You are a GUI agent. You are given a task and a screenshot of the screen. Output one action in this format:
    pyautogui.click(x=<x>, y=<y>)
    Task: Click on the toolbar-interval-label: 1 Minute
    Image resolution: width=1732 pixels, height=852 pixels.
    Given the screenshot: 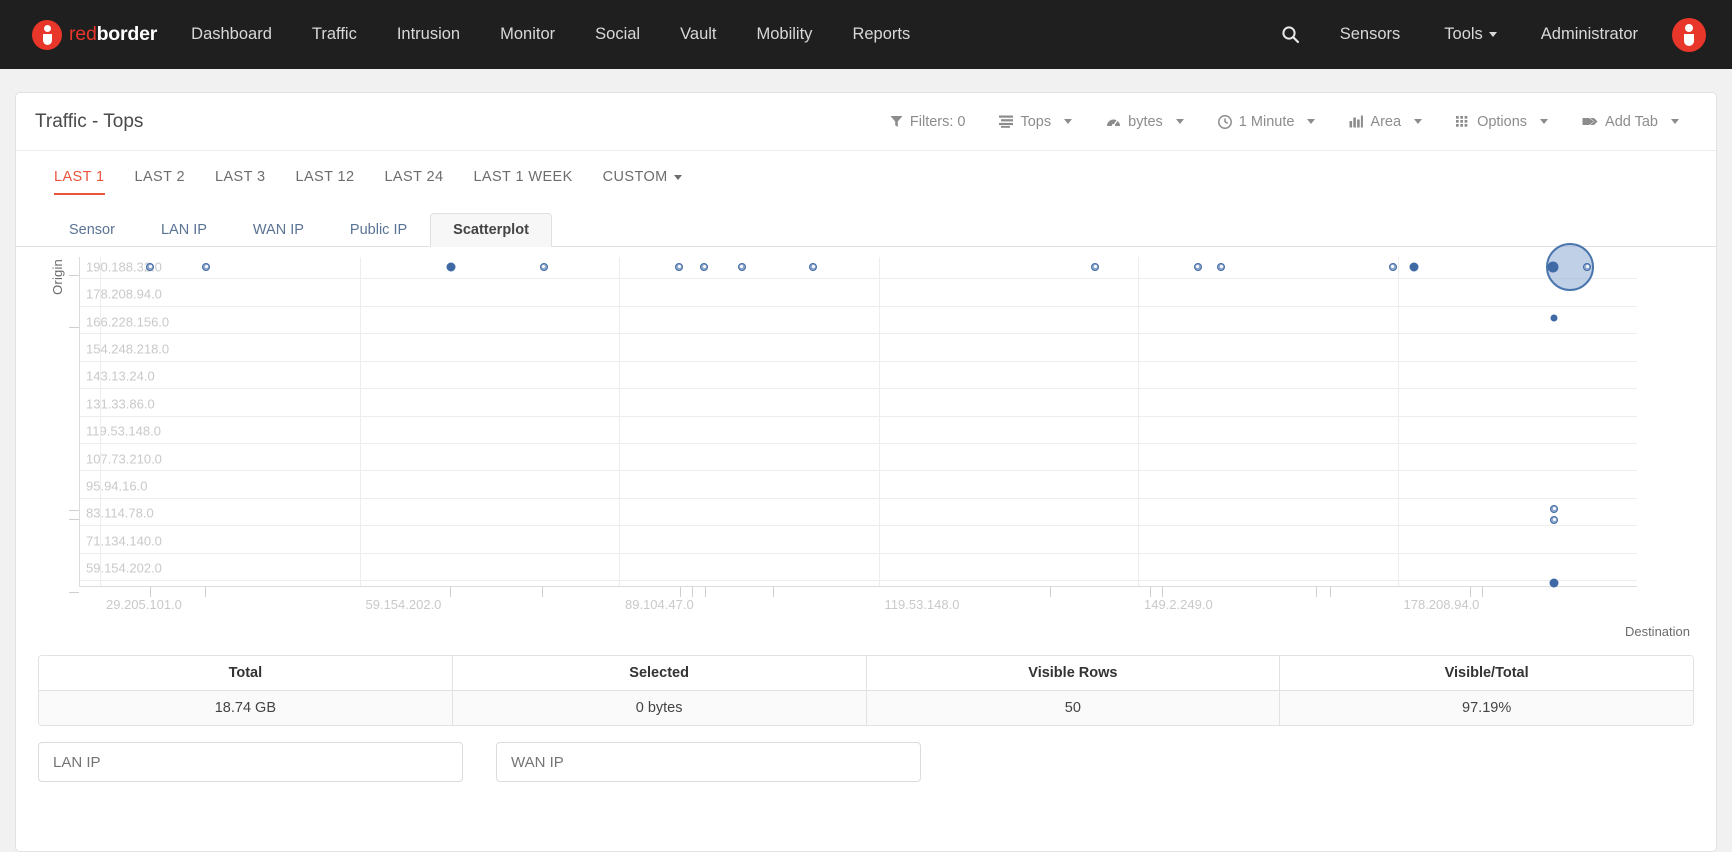 What is the action you would take?
    pyautogui.click(x=1266, y=121)
    